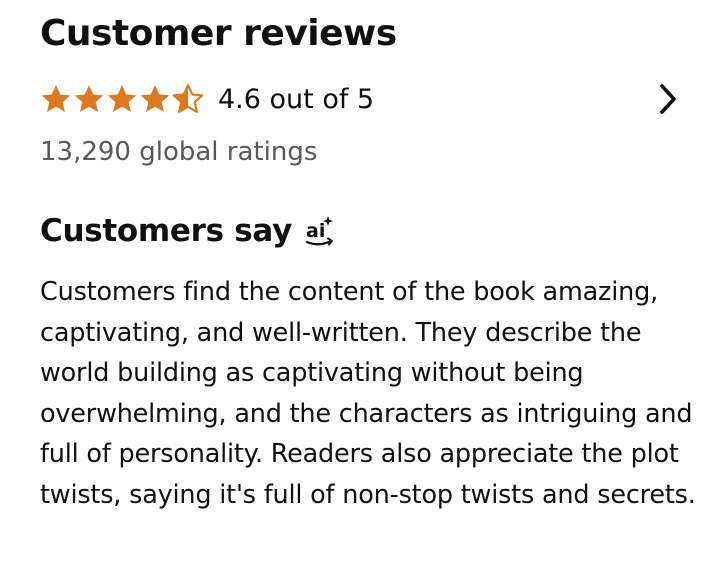 Image resolution: width=720 pixels, height=563 pixels. Describe the element at coordinates (188, 98) in the screenshot. I see `half-star-icon` at that location.